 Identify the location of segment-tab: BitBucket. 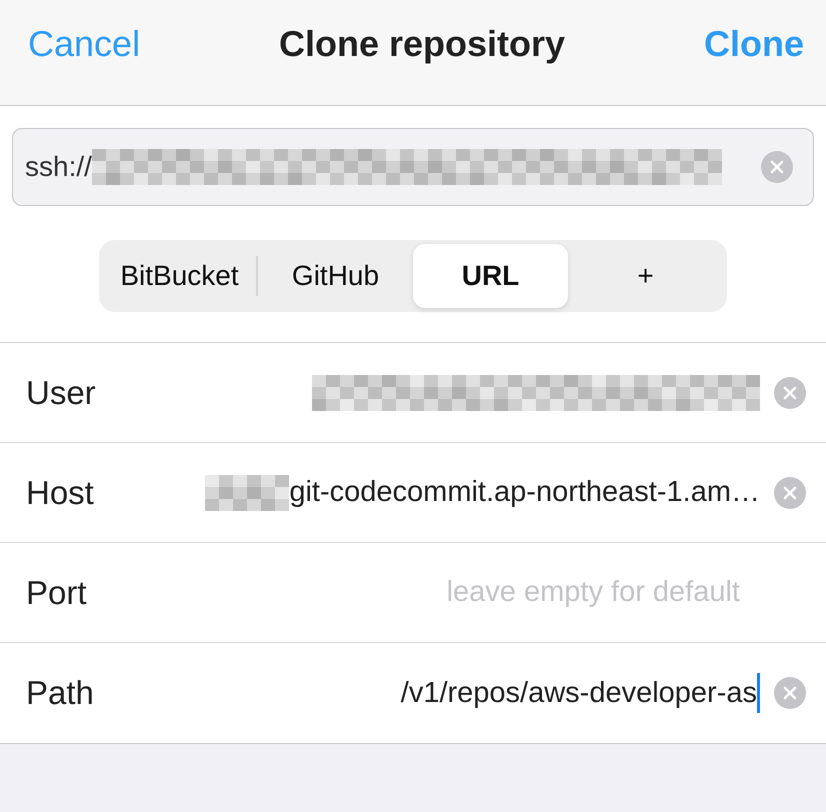
(180, 276).